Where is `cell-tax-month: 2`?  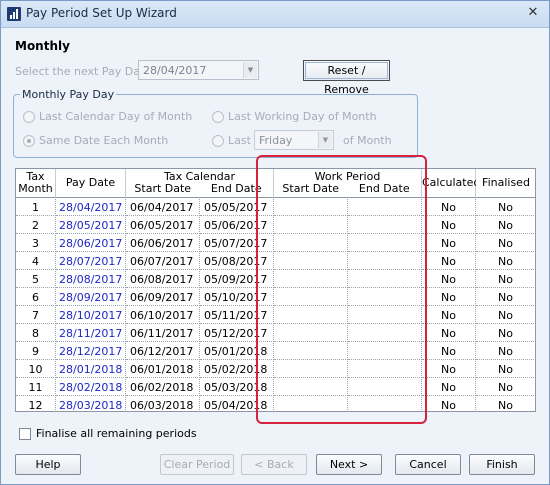 cell-tax-month: 2 is located at coordinates (36, 225).